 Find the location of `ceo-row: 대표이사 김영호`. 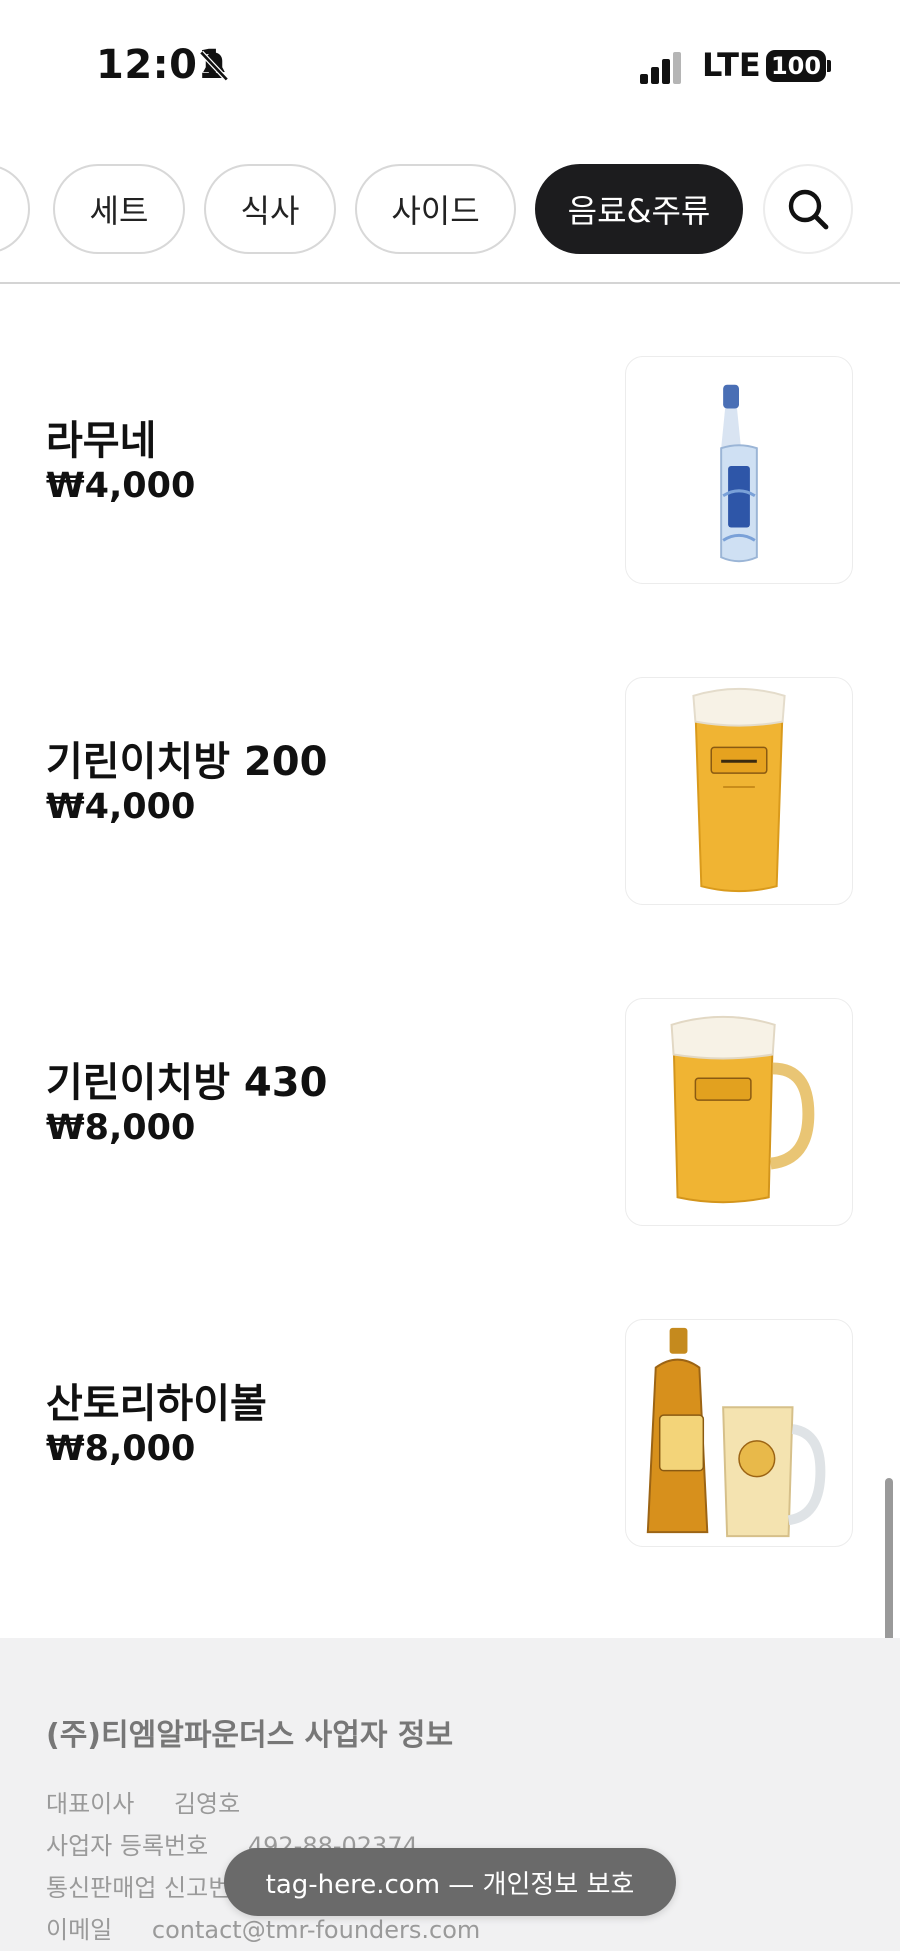

ceo-row: 대표이사 김영호 is located at coordinates (143, 1801).